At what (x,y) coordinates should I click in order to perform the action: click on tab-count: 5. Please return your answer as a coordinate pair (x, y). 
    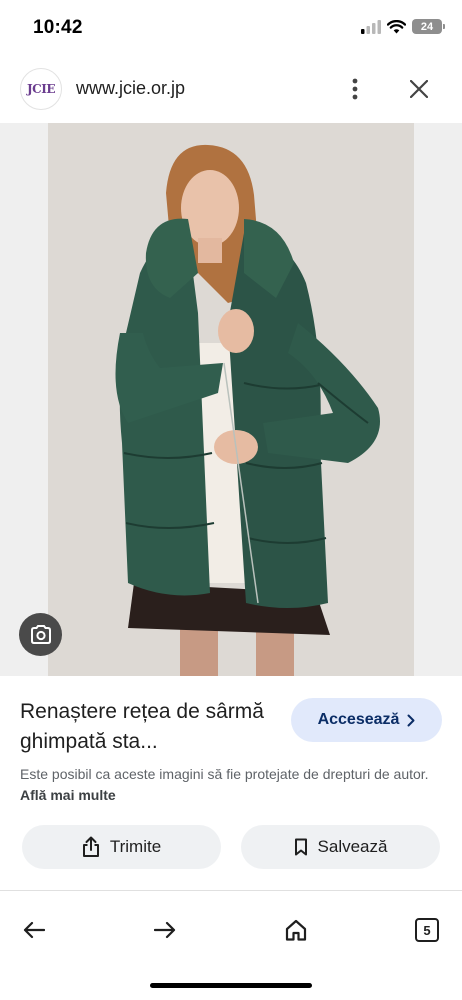
    Looking at the image, I should click on (427, 930).